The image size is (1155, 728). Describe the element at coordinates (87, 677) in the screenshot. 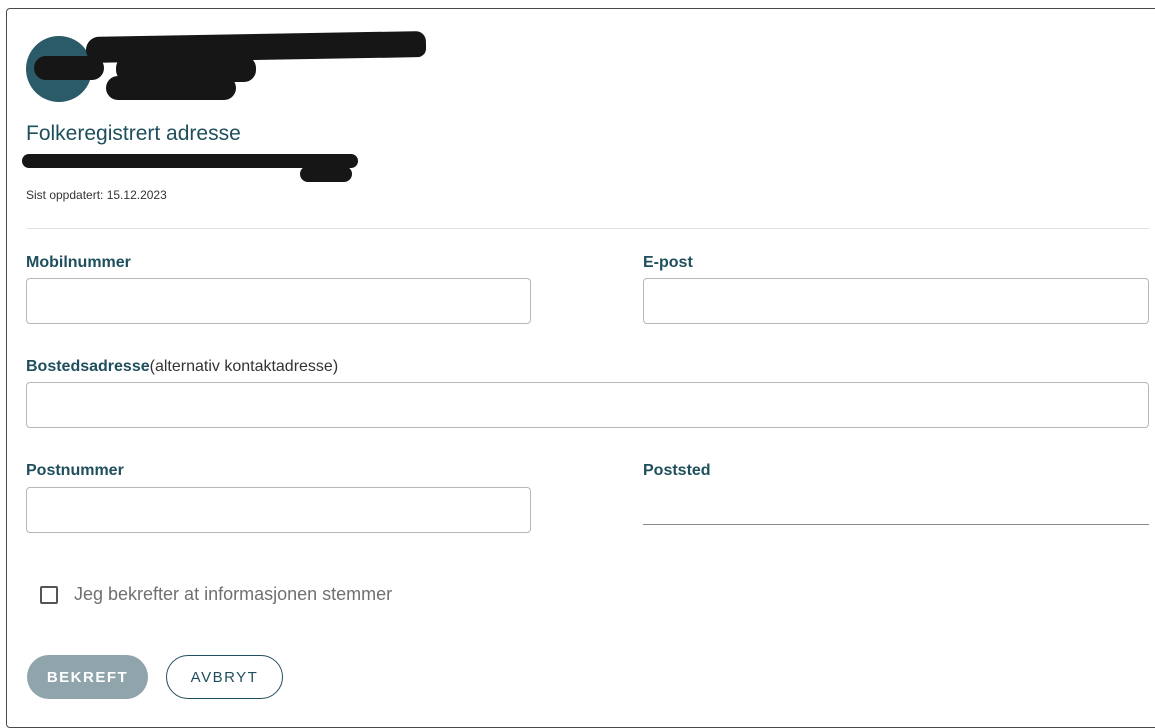

I see `confirm-button: BEKREFT` at that location.